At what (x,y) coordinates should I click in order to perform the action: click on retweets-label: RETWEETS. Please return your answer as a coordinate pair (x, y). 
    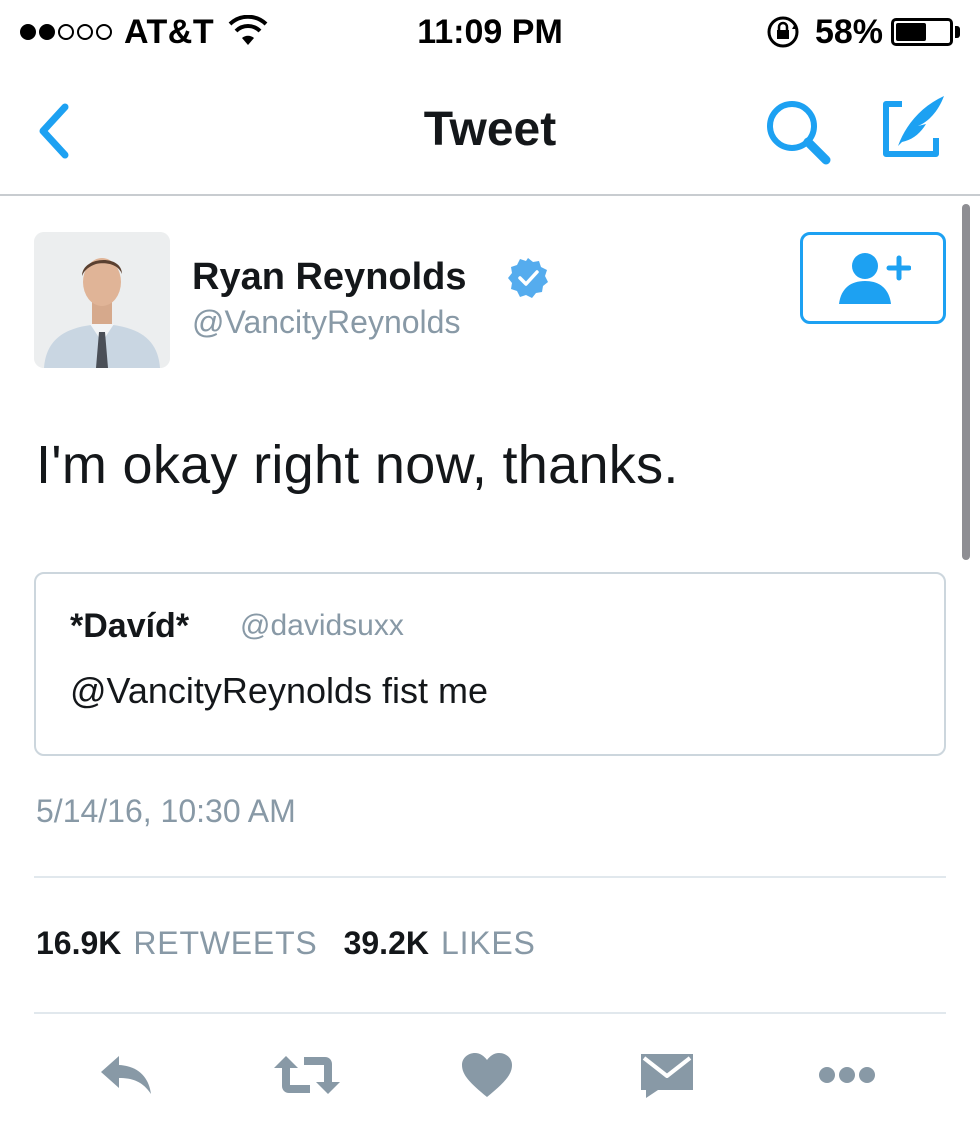
    Looking at the image, I should click on (225, 943).